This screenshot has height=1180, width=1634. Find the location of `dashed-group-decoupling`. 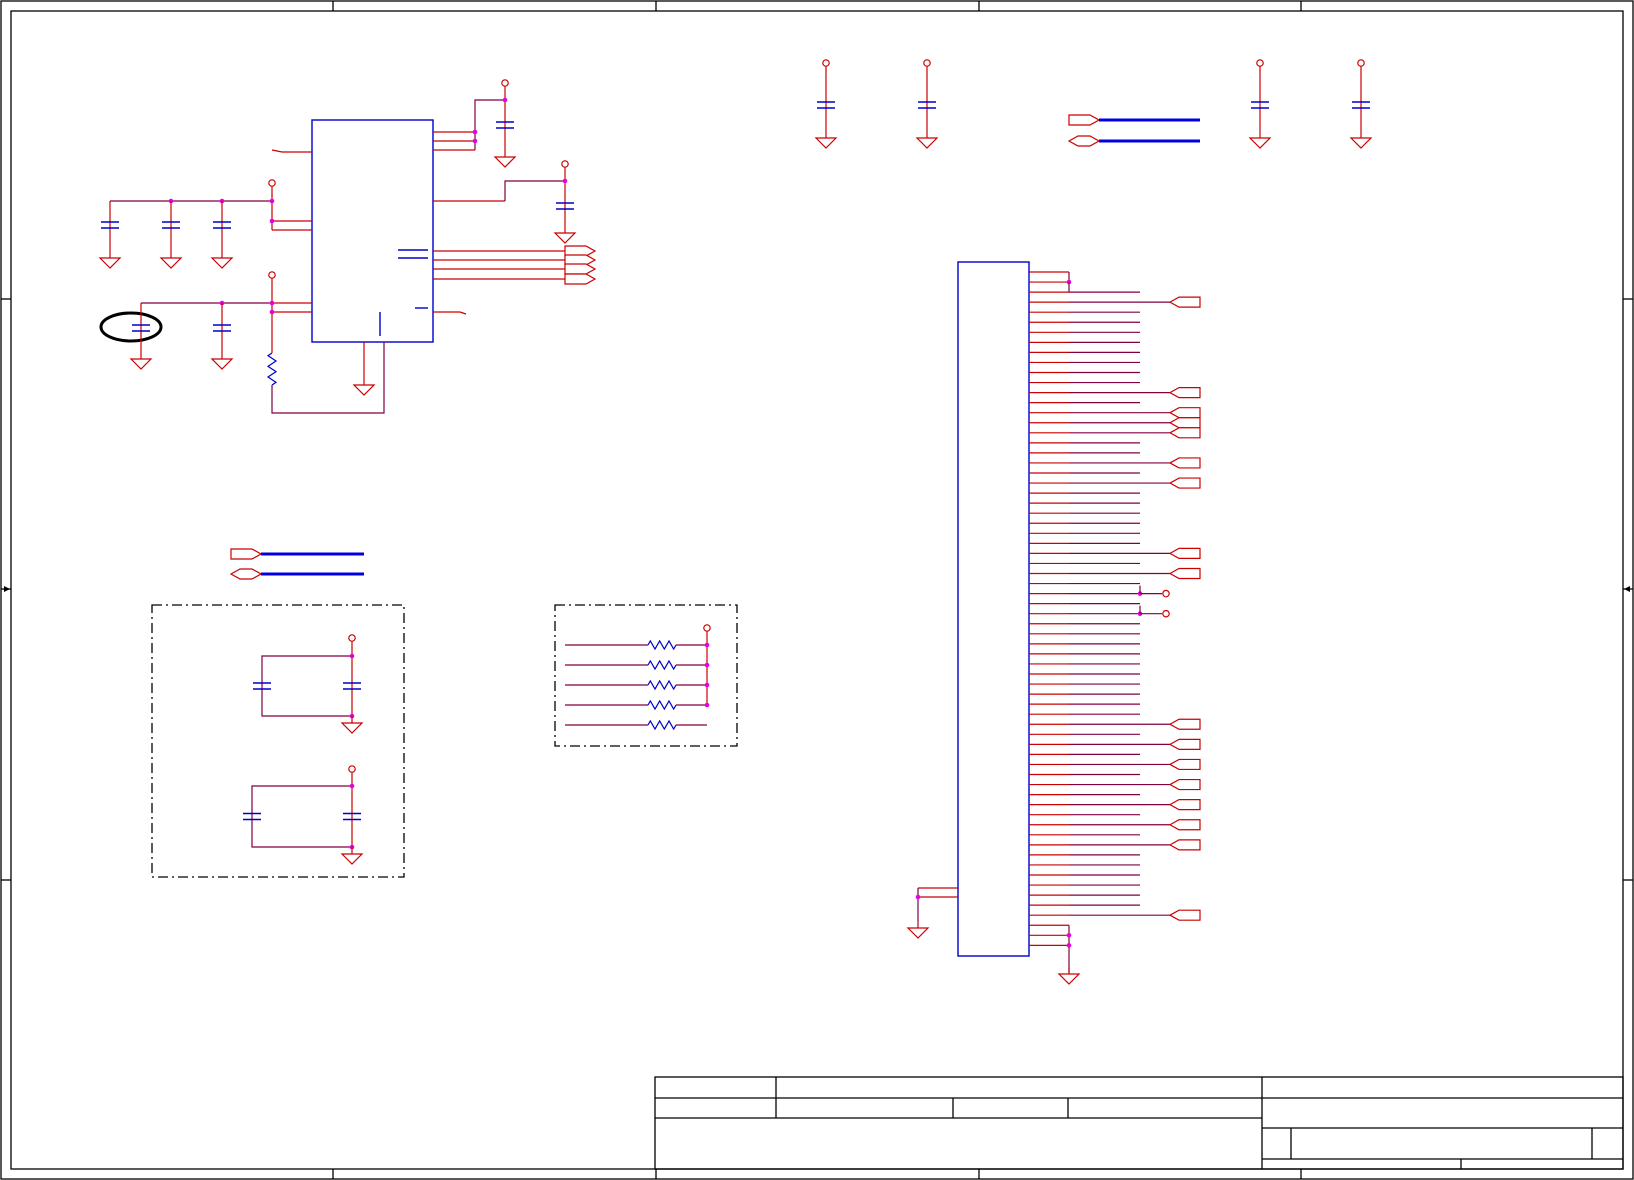

dashed-group-decoupling is located at coordinates (278, 741).